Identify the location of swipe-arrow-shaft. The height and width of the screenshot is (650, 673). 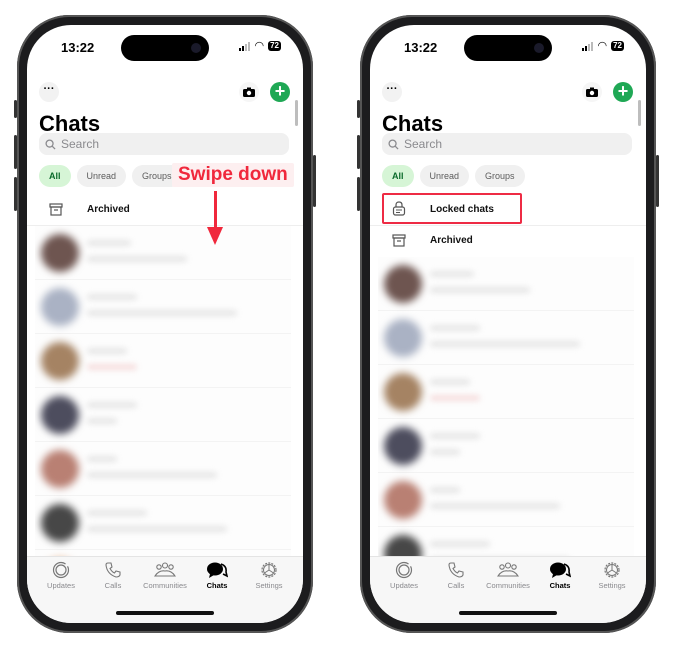
(215, 210).